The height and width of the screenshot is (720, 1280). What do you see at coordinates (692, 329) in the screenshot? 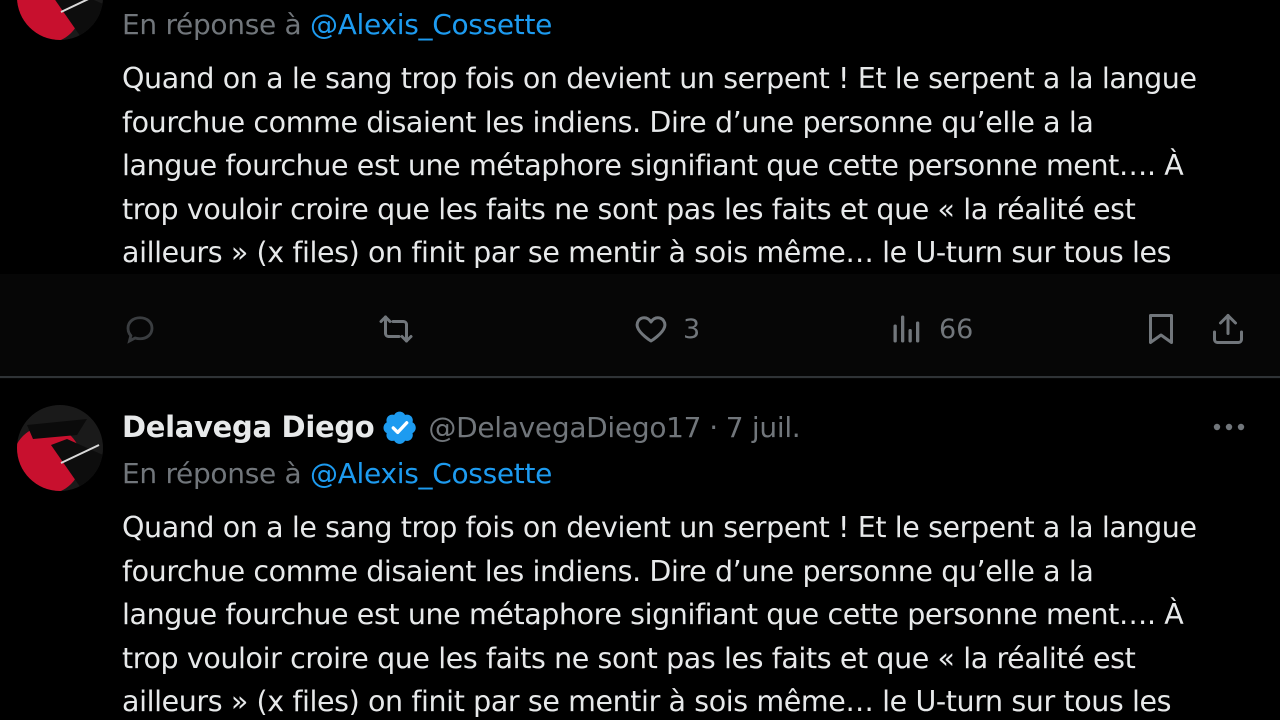
I see `like-count: 3` at bounding box center [692, 329].